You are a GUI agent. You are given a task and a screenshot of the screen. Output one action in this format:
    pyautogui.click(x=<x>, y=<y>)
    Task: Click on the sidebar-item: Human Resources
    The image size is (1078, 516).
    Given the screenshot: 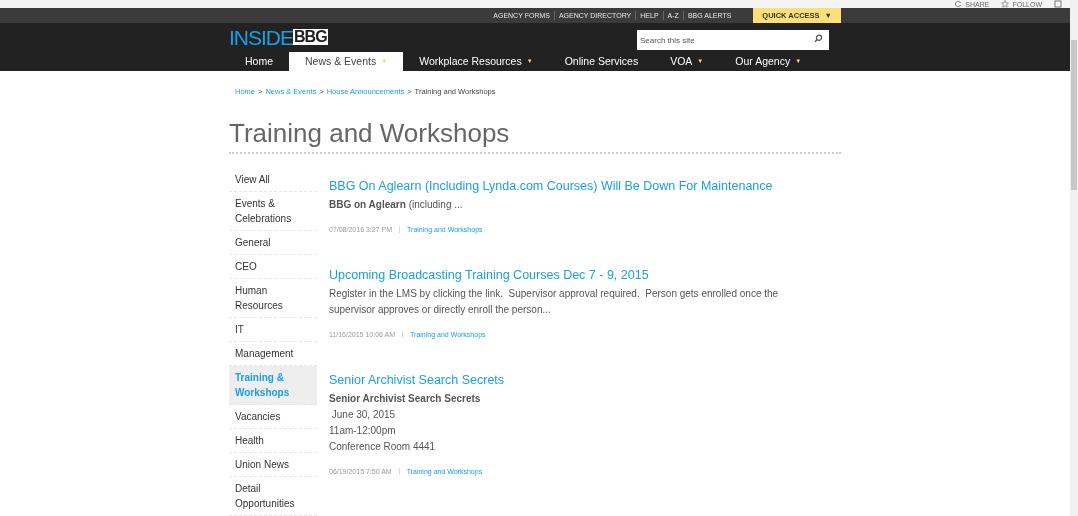 What is the action you would take?
    pyautogui.click(x=273, y=298)
    